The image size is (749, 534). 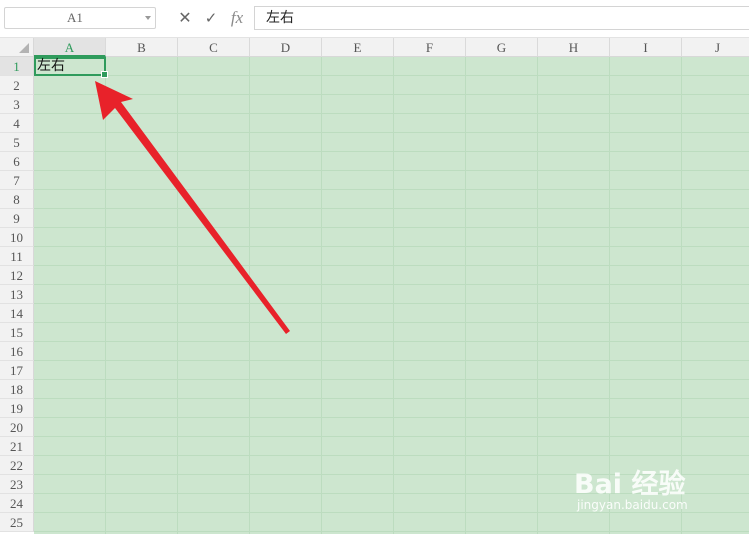 What do you see at coordinates (17, 104) in the screenshot?
I see `row-header-3: 3` at bounding box center [17, 104].